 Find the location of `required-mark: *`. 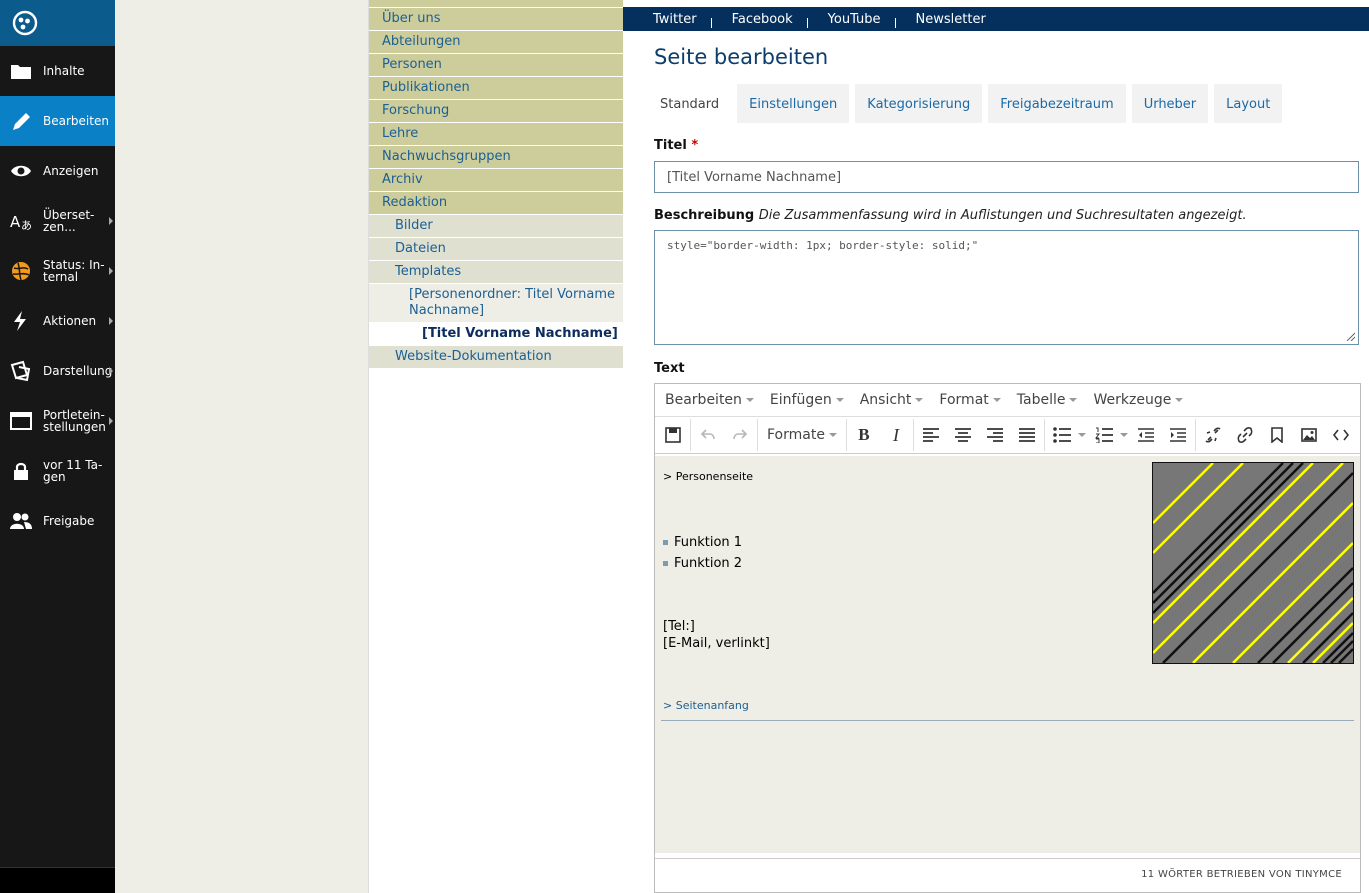

required-mark: * is located at coordinates (695, 145).